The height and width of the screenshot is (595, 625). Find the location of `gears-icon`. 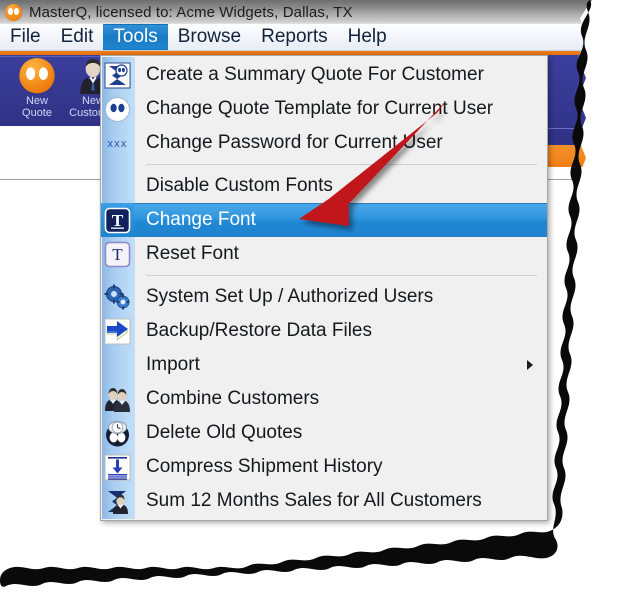

gears-icon is located at coordinates (117, 297).